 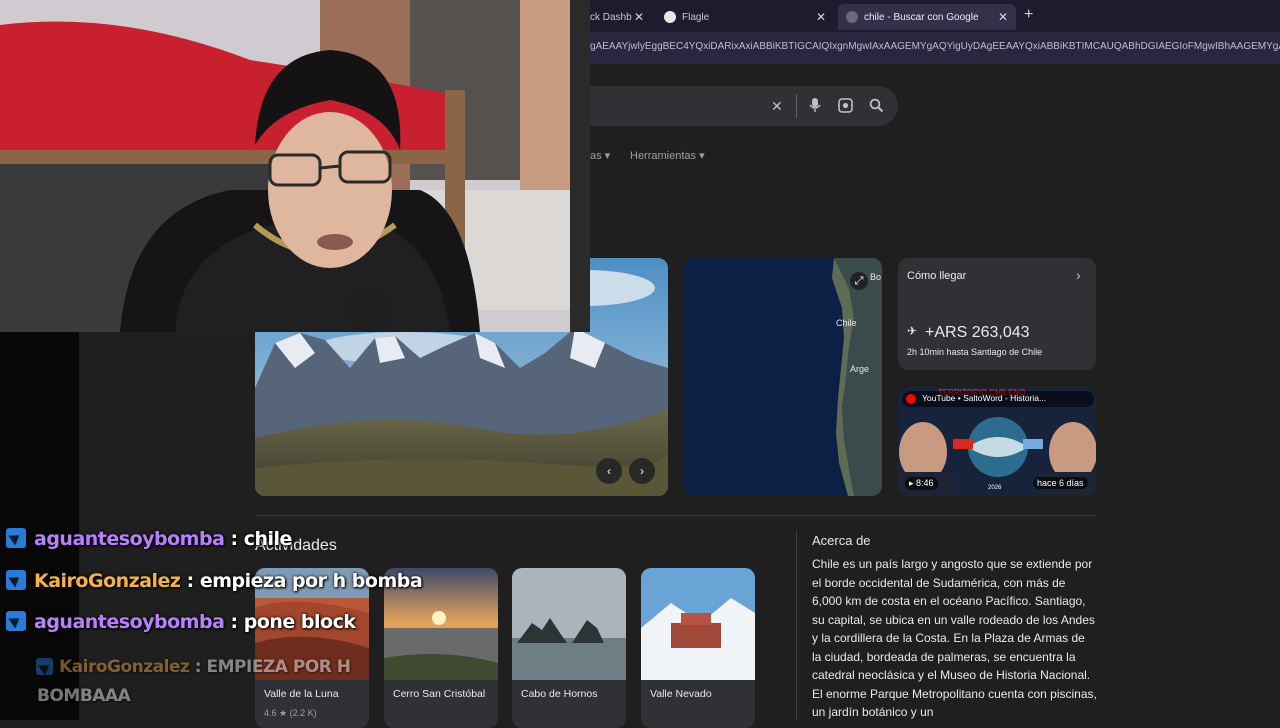 I want to click on video-year: 2026, so click(x=995, y=488).